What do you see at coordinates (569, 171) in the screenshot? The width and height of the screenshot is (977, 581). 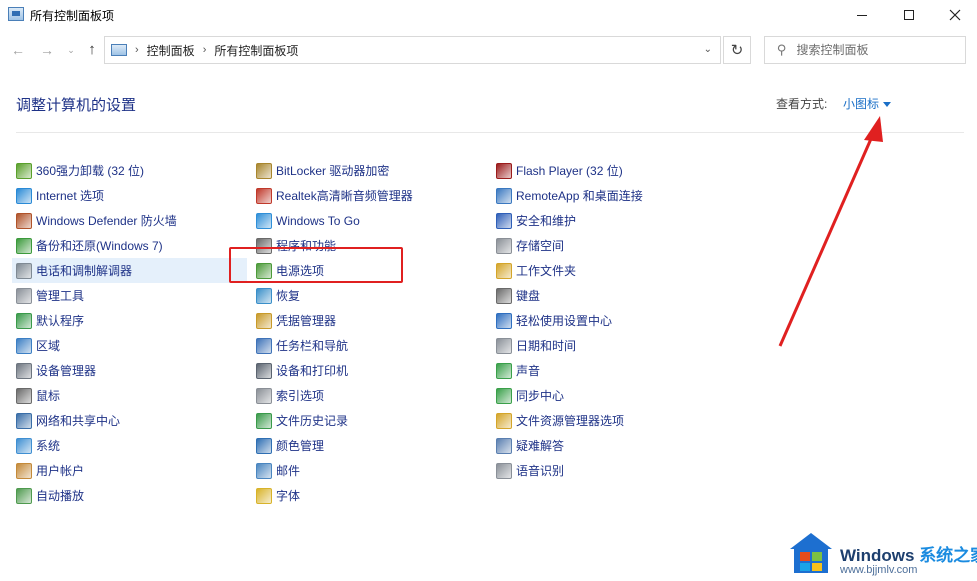 I see `control-panel-item-label: Flash Player (32 位)` at bounding box center [569, 171].